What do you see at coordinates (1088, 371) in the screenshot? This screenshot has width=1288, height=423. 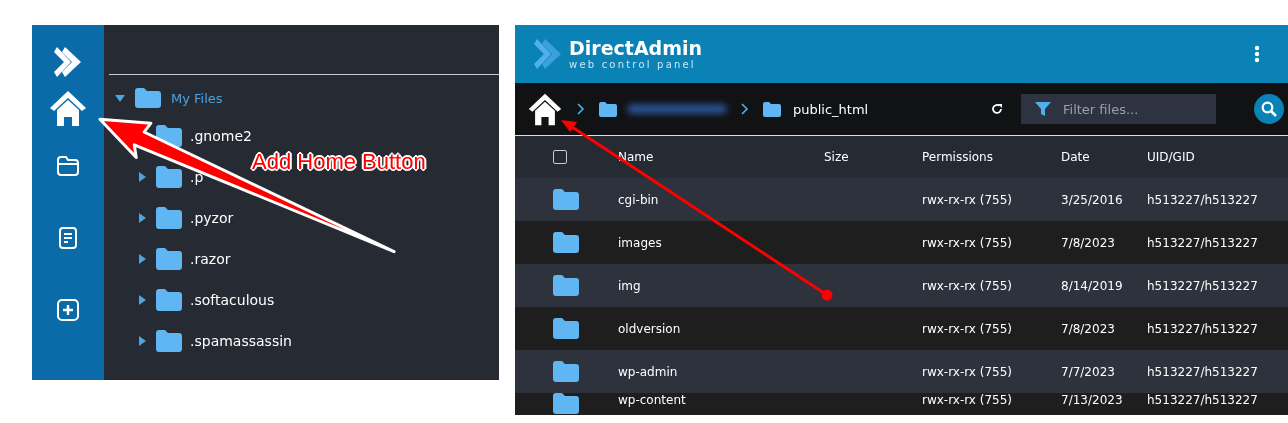 I see `table-cell-text: 7/7/2023` at bounding box center [1088, 371].